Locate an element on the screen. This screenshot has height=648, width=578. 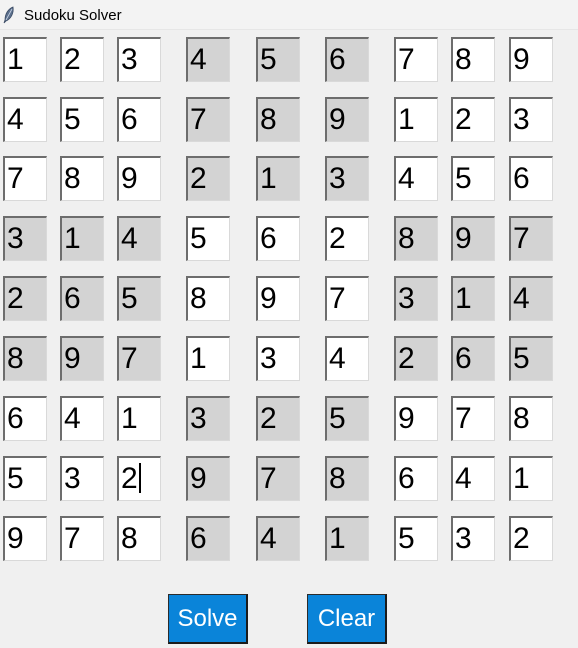
sudoku-cell-r4-c6: 2 is located at coordinates (347, 238).